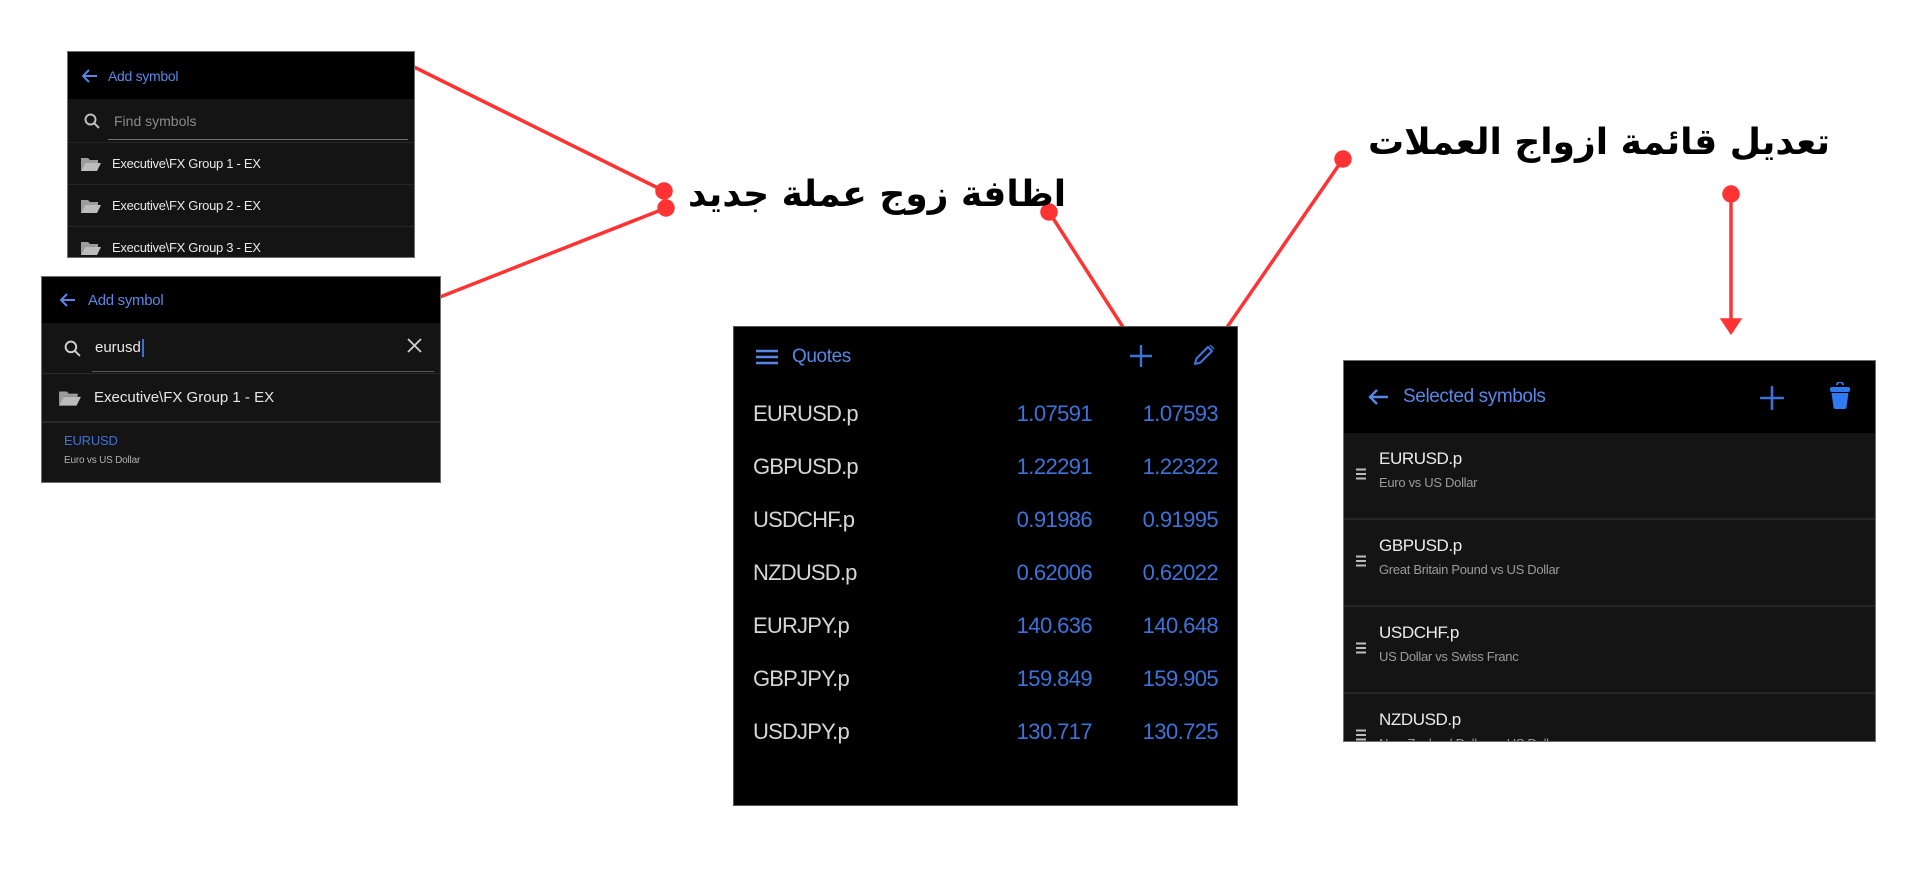  Describe the element at coordinates (1180, 466) in the screenshot. I see `quote-ask: 1.22322` at that location.